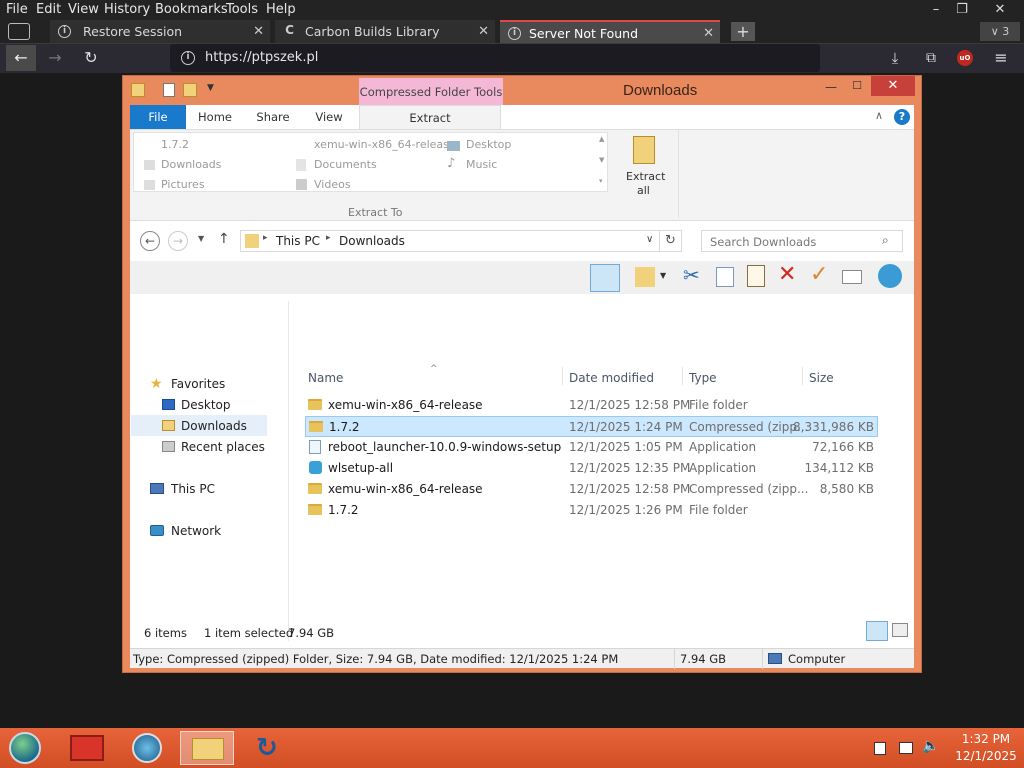 The width and height of the screenshot is (1024, 768). What do you see at coordinates (962, 10) in the screenshot?
I see `restore-icon: ❐` at bounding box center [962, 10].